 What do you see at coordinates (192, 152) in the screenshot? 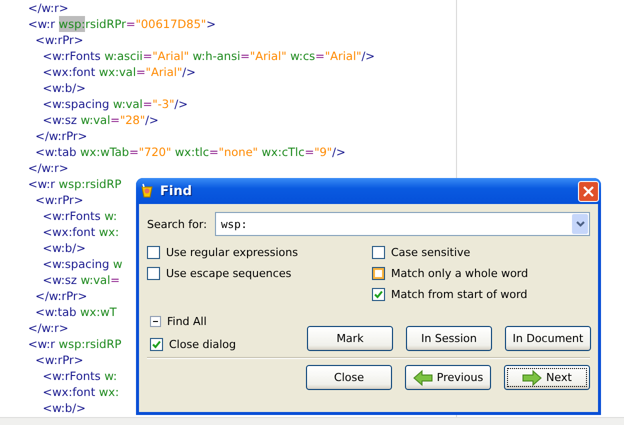
I see `code-token: wx:tlc` at bounding box center [192, 152].